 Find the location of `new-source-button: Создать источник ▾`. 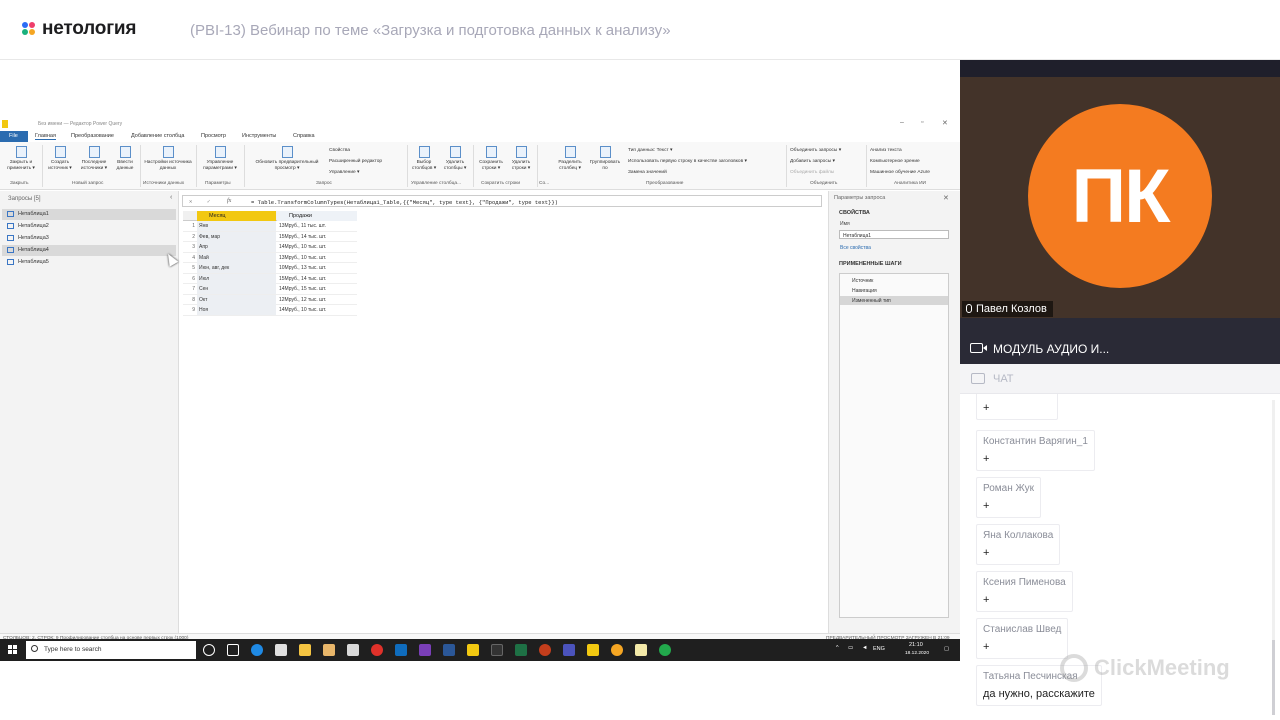

new-source-button: Создать источник ▾ is located at coordinates (60, 159).